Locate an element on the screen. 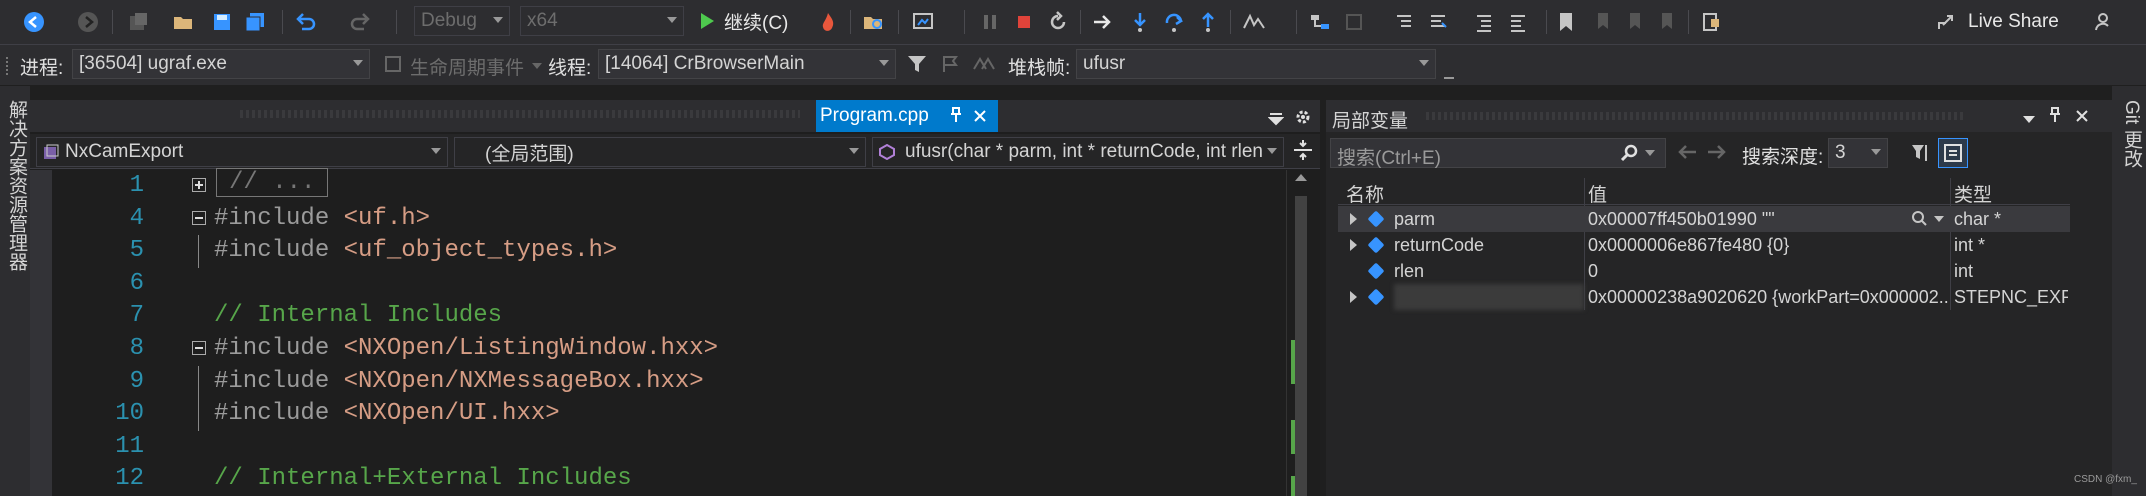  find-in-files-icon is located at coordinates (874, 22).